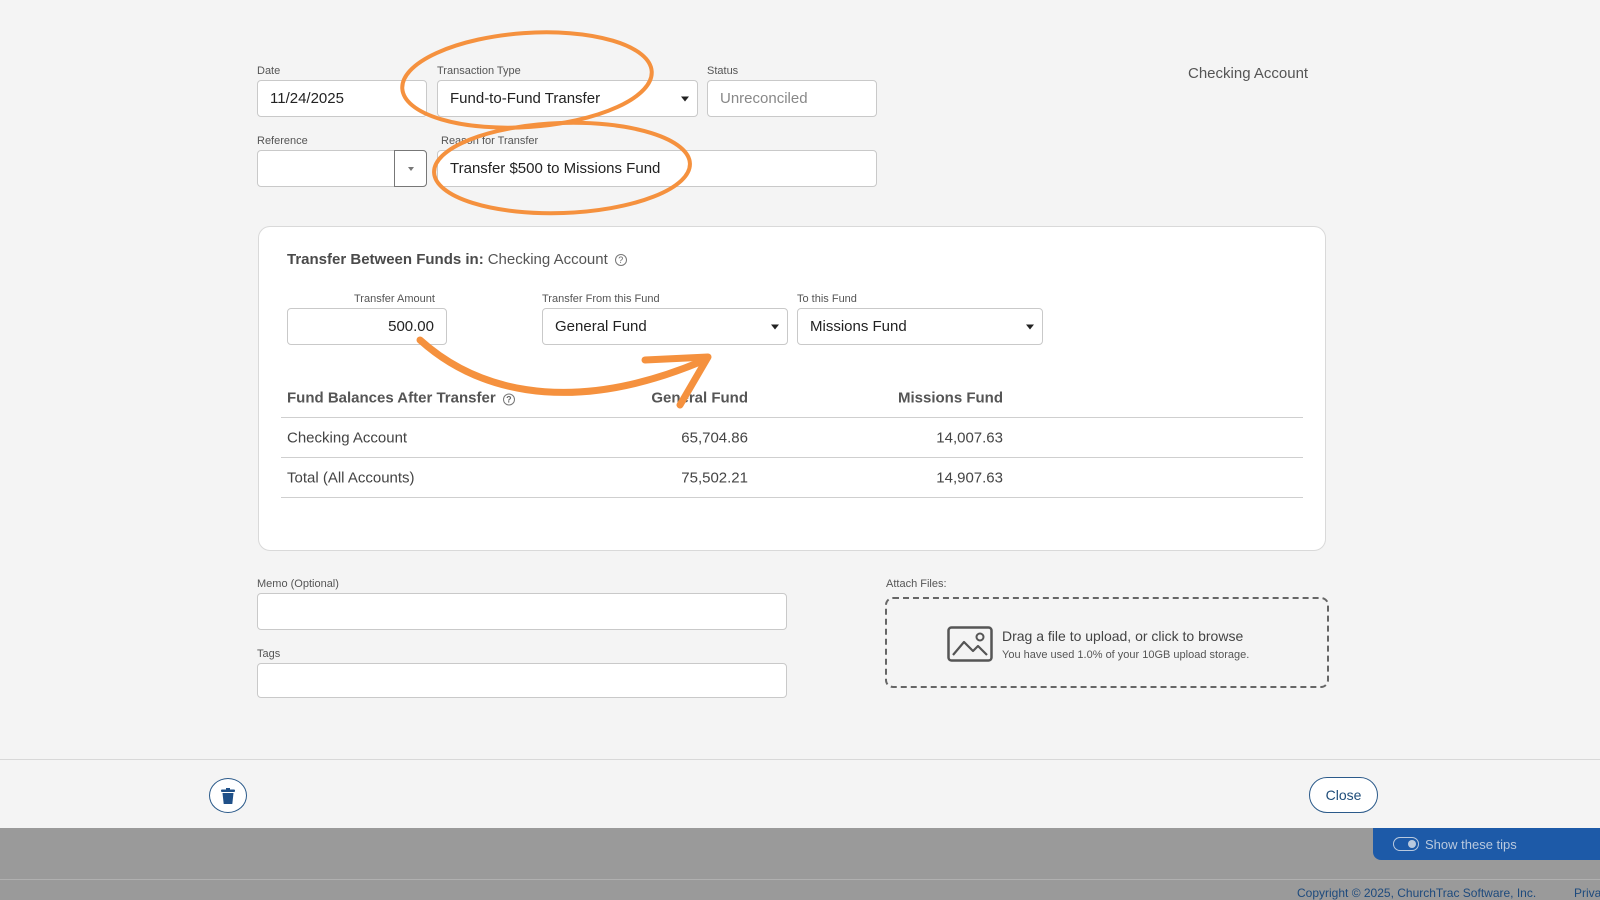  What do you see at coordinates (723, 71) in the screenshot?
I see `status-label: Status` at bounding box center [723, 71].